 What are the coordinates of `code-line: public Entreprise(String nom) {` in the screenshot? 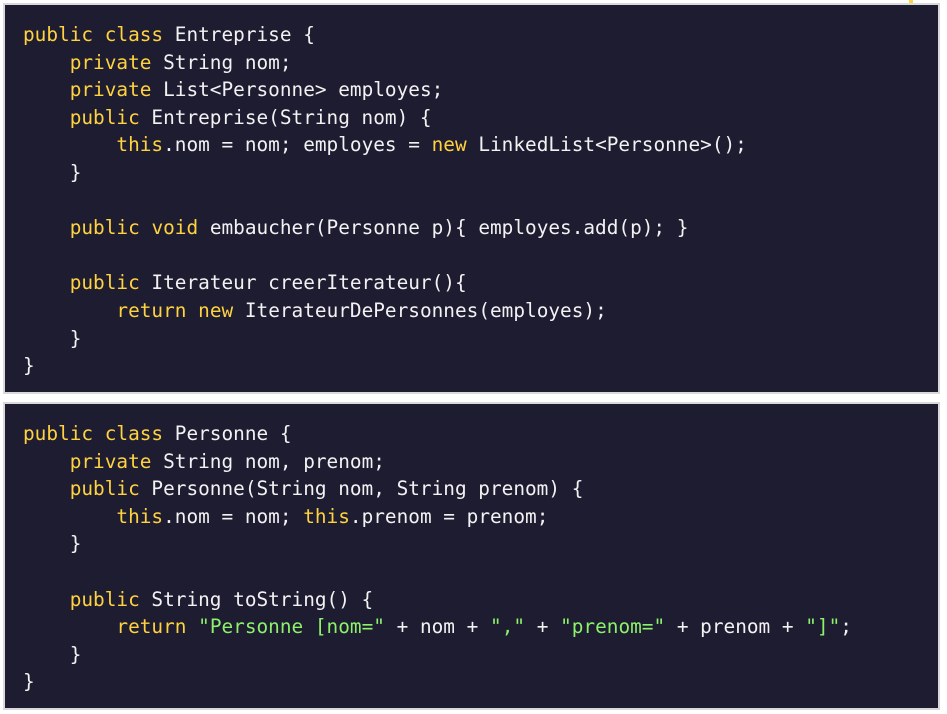 It's located at (385, 118).